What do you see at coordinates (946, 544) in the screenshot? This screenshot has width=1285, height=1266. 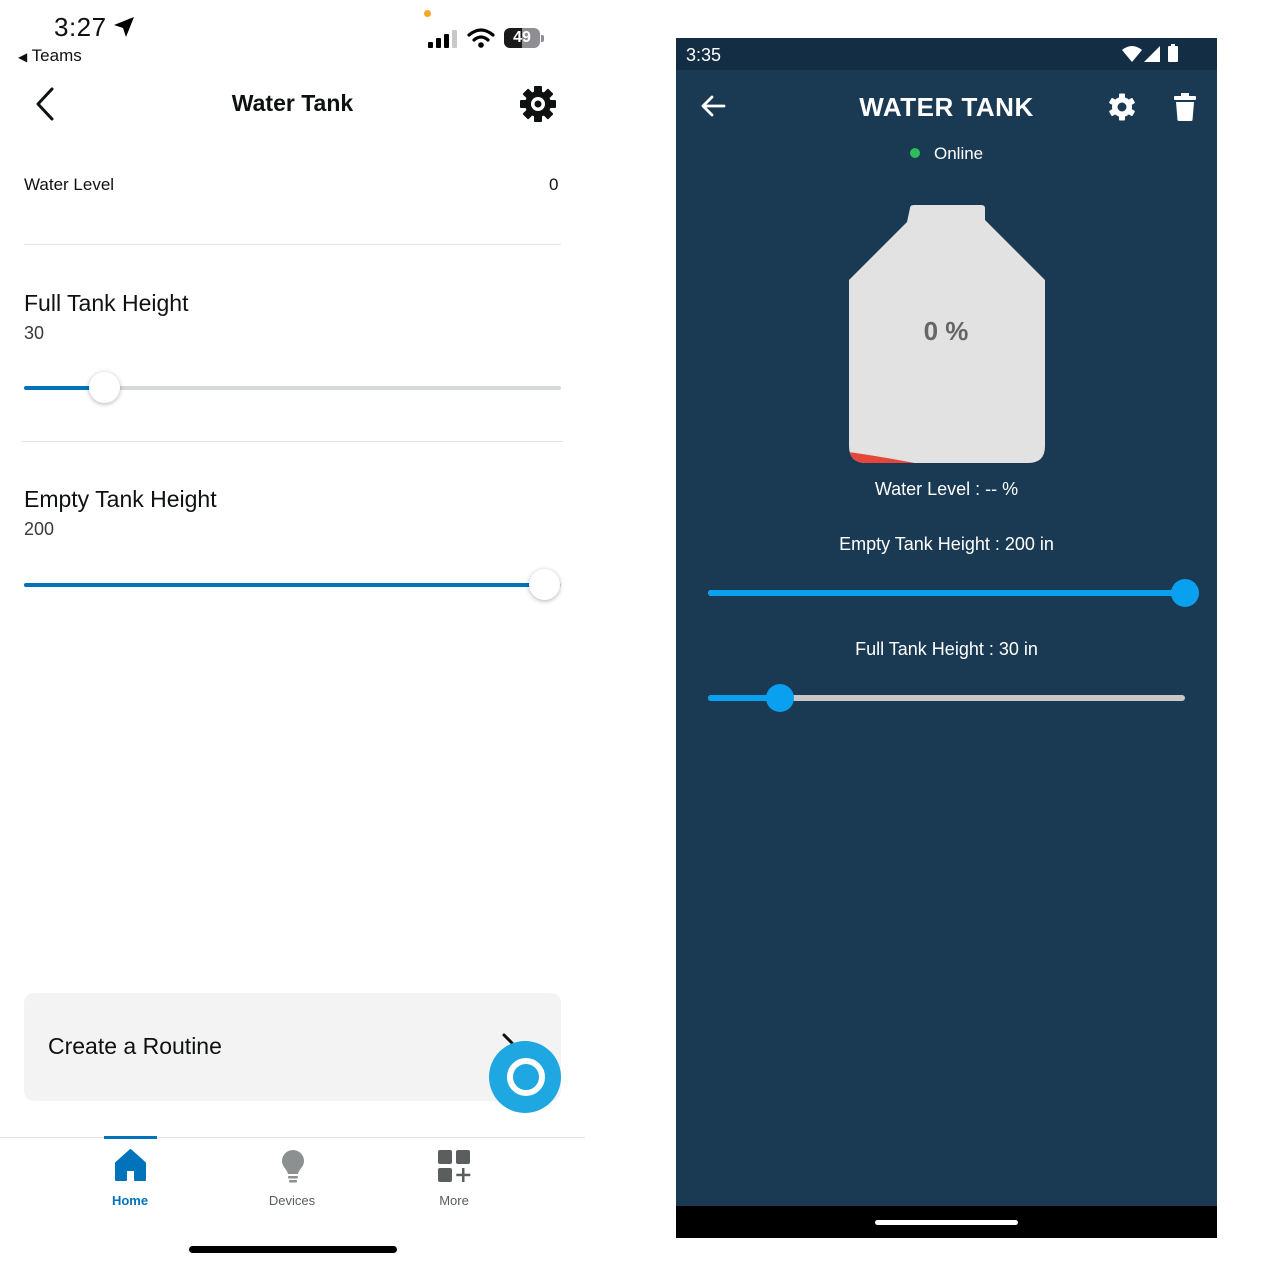 I see `empty-tank-text: Empty Tank Height : 200 in` at bounding box center [946, 544].